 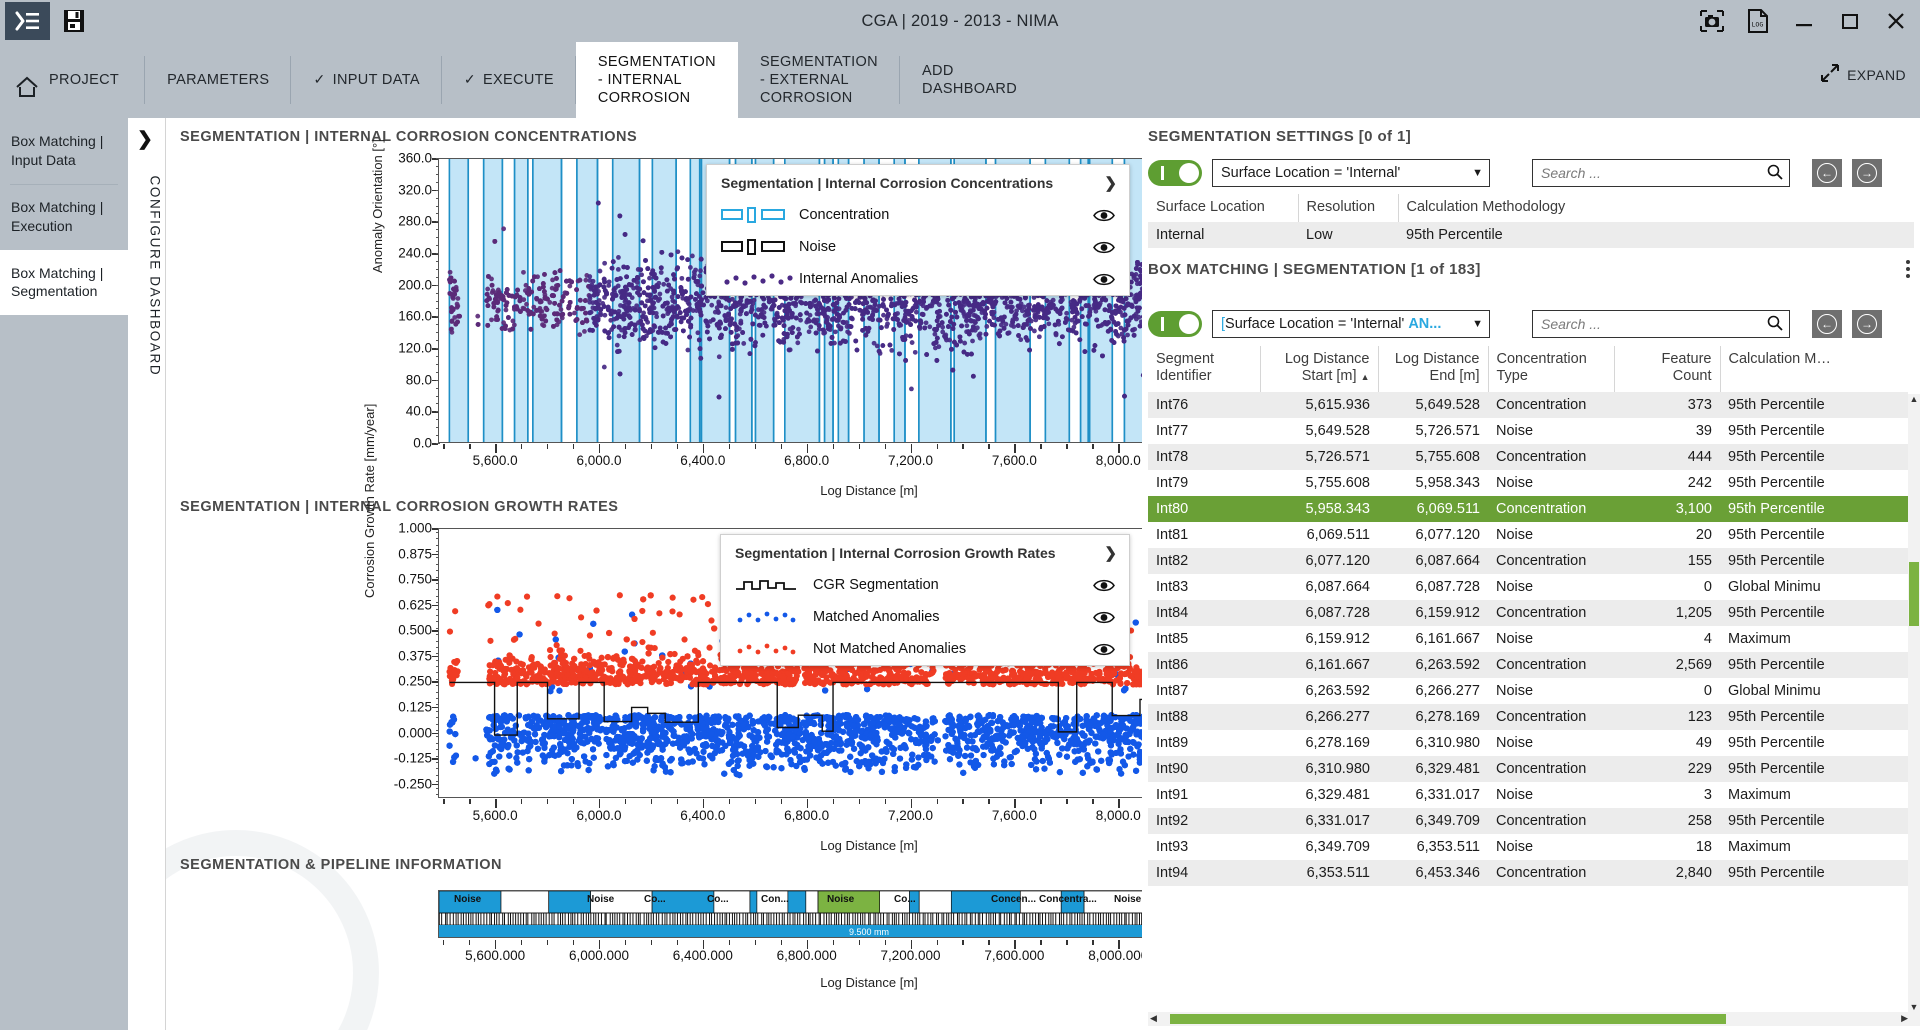 What do you see at coordinates (147, 574) in the screenshot?
I see `configure-dashboard-strip: ❯ CONFIGURE DASHBOARD` at bounding box center [147, 574].